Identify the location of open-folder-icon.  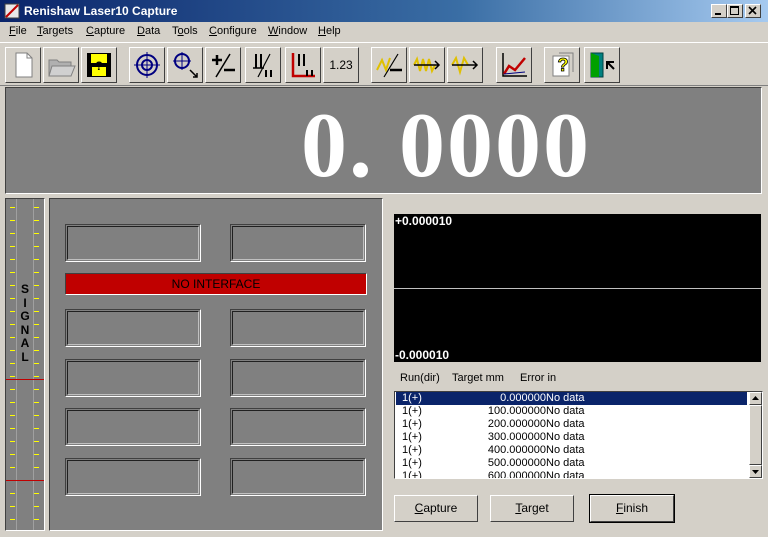
(62, 68).